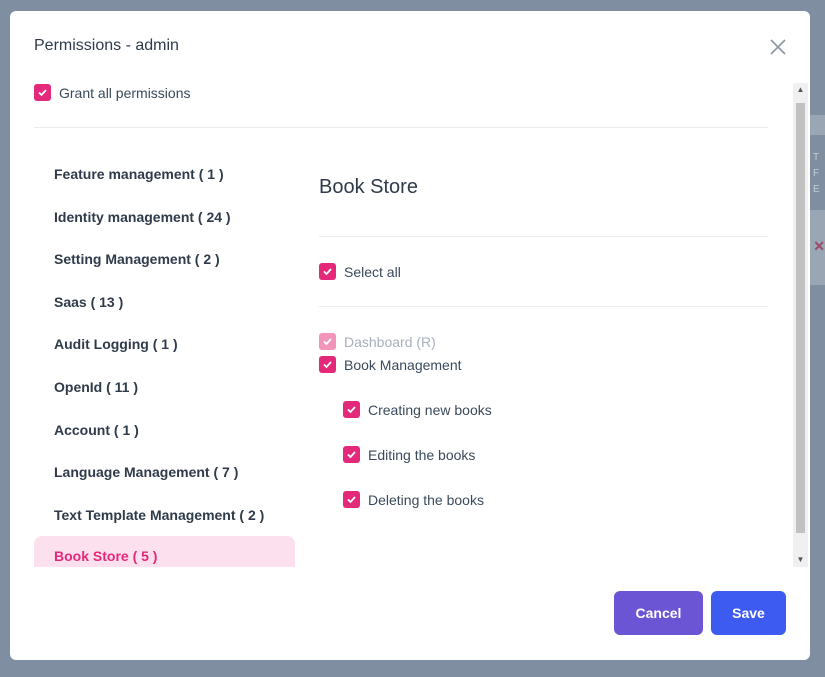 The image size is (825, 677). I want to click on dashboard-label: Dashboard (R), so click(390, 341).